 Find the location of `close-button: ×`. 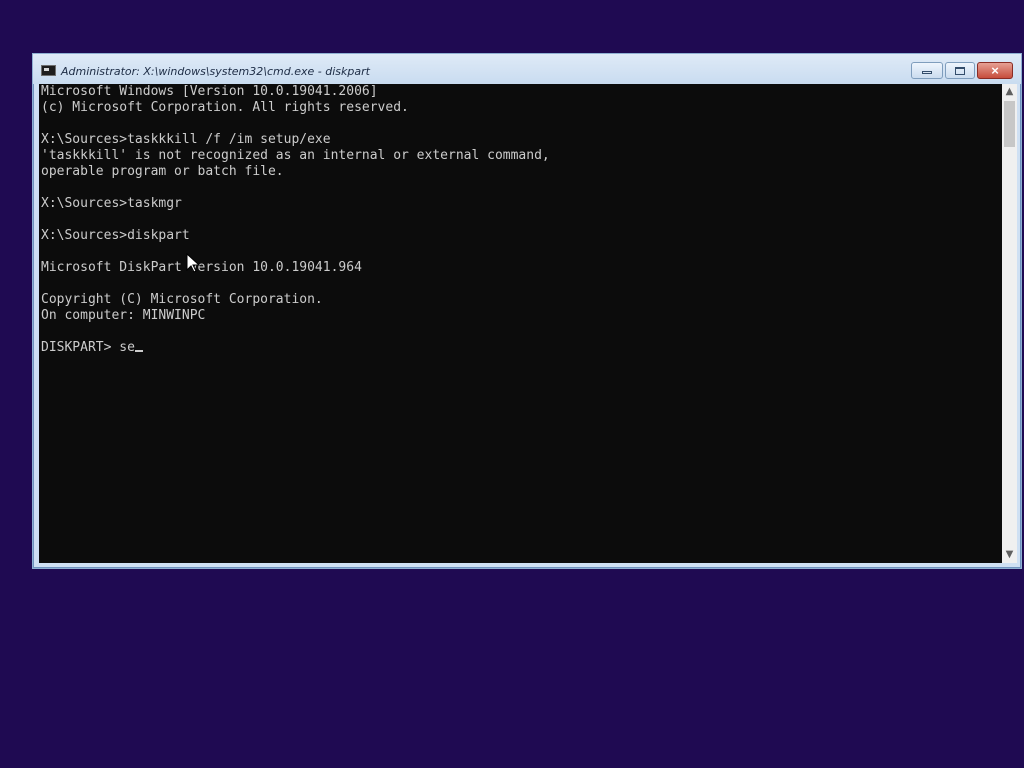

close-button: × is located at coordinates (995, 70).